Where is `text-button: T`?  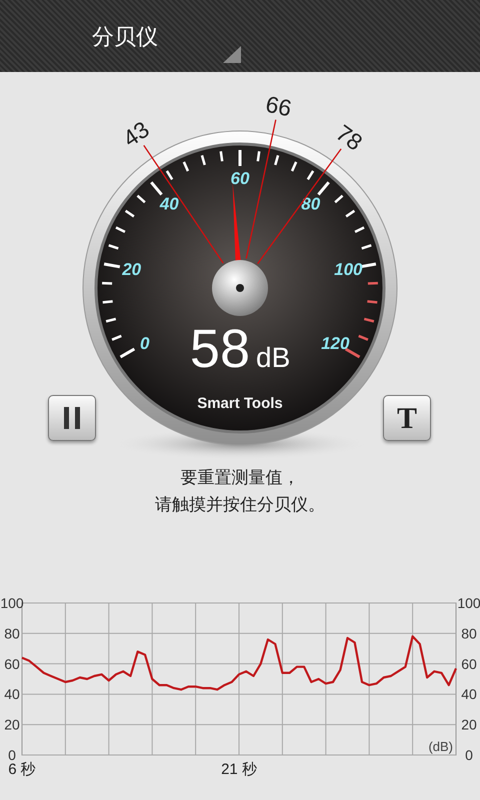
text-button: T is located at coordinates (407, 418).